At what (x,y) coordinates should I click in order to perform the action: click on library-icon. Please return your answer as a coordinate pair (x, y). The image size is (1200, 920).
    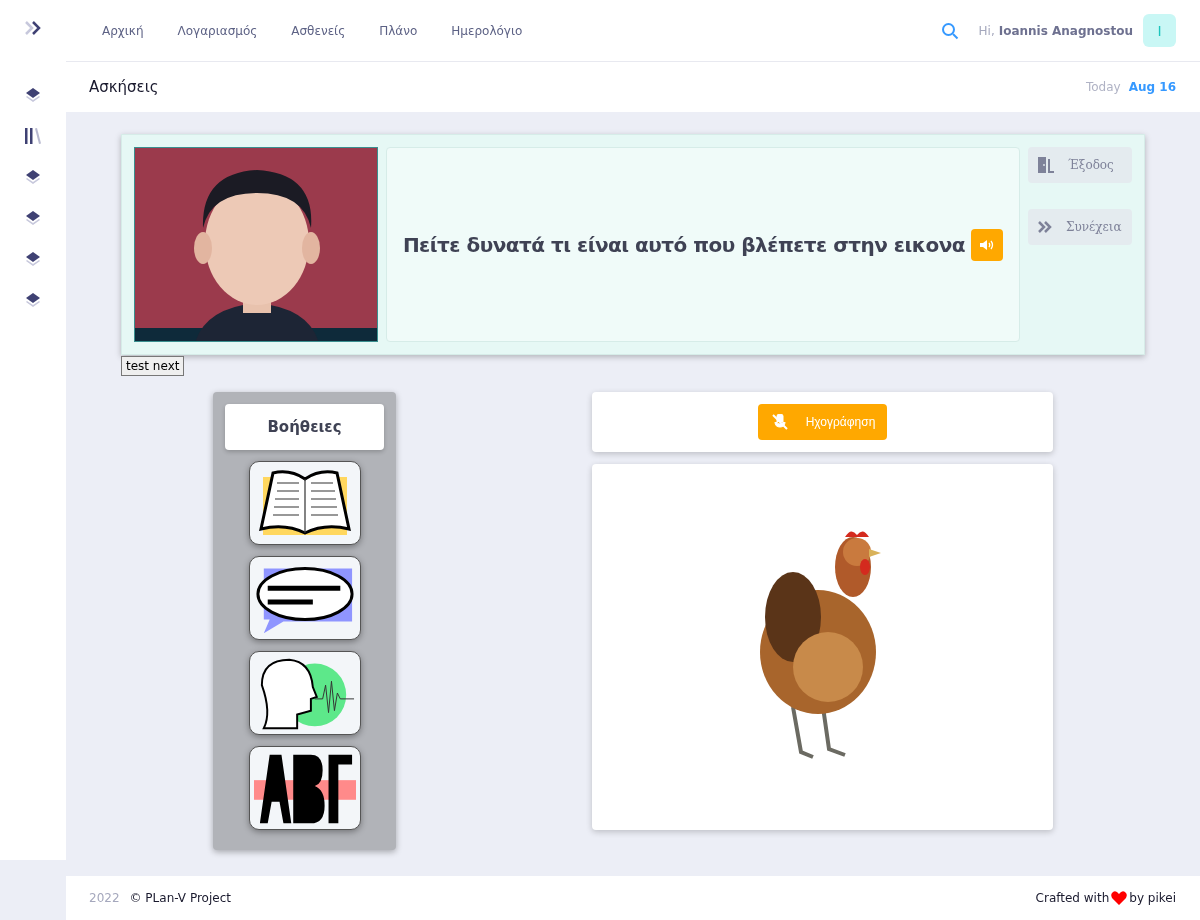
    Looking at the image, I should click on (33, 136).